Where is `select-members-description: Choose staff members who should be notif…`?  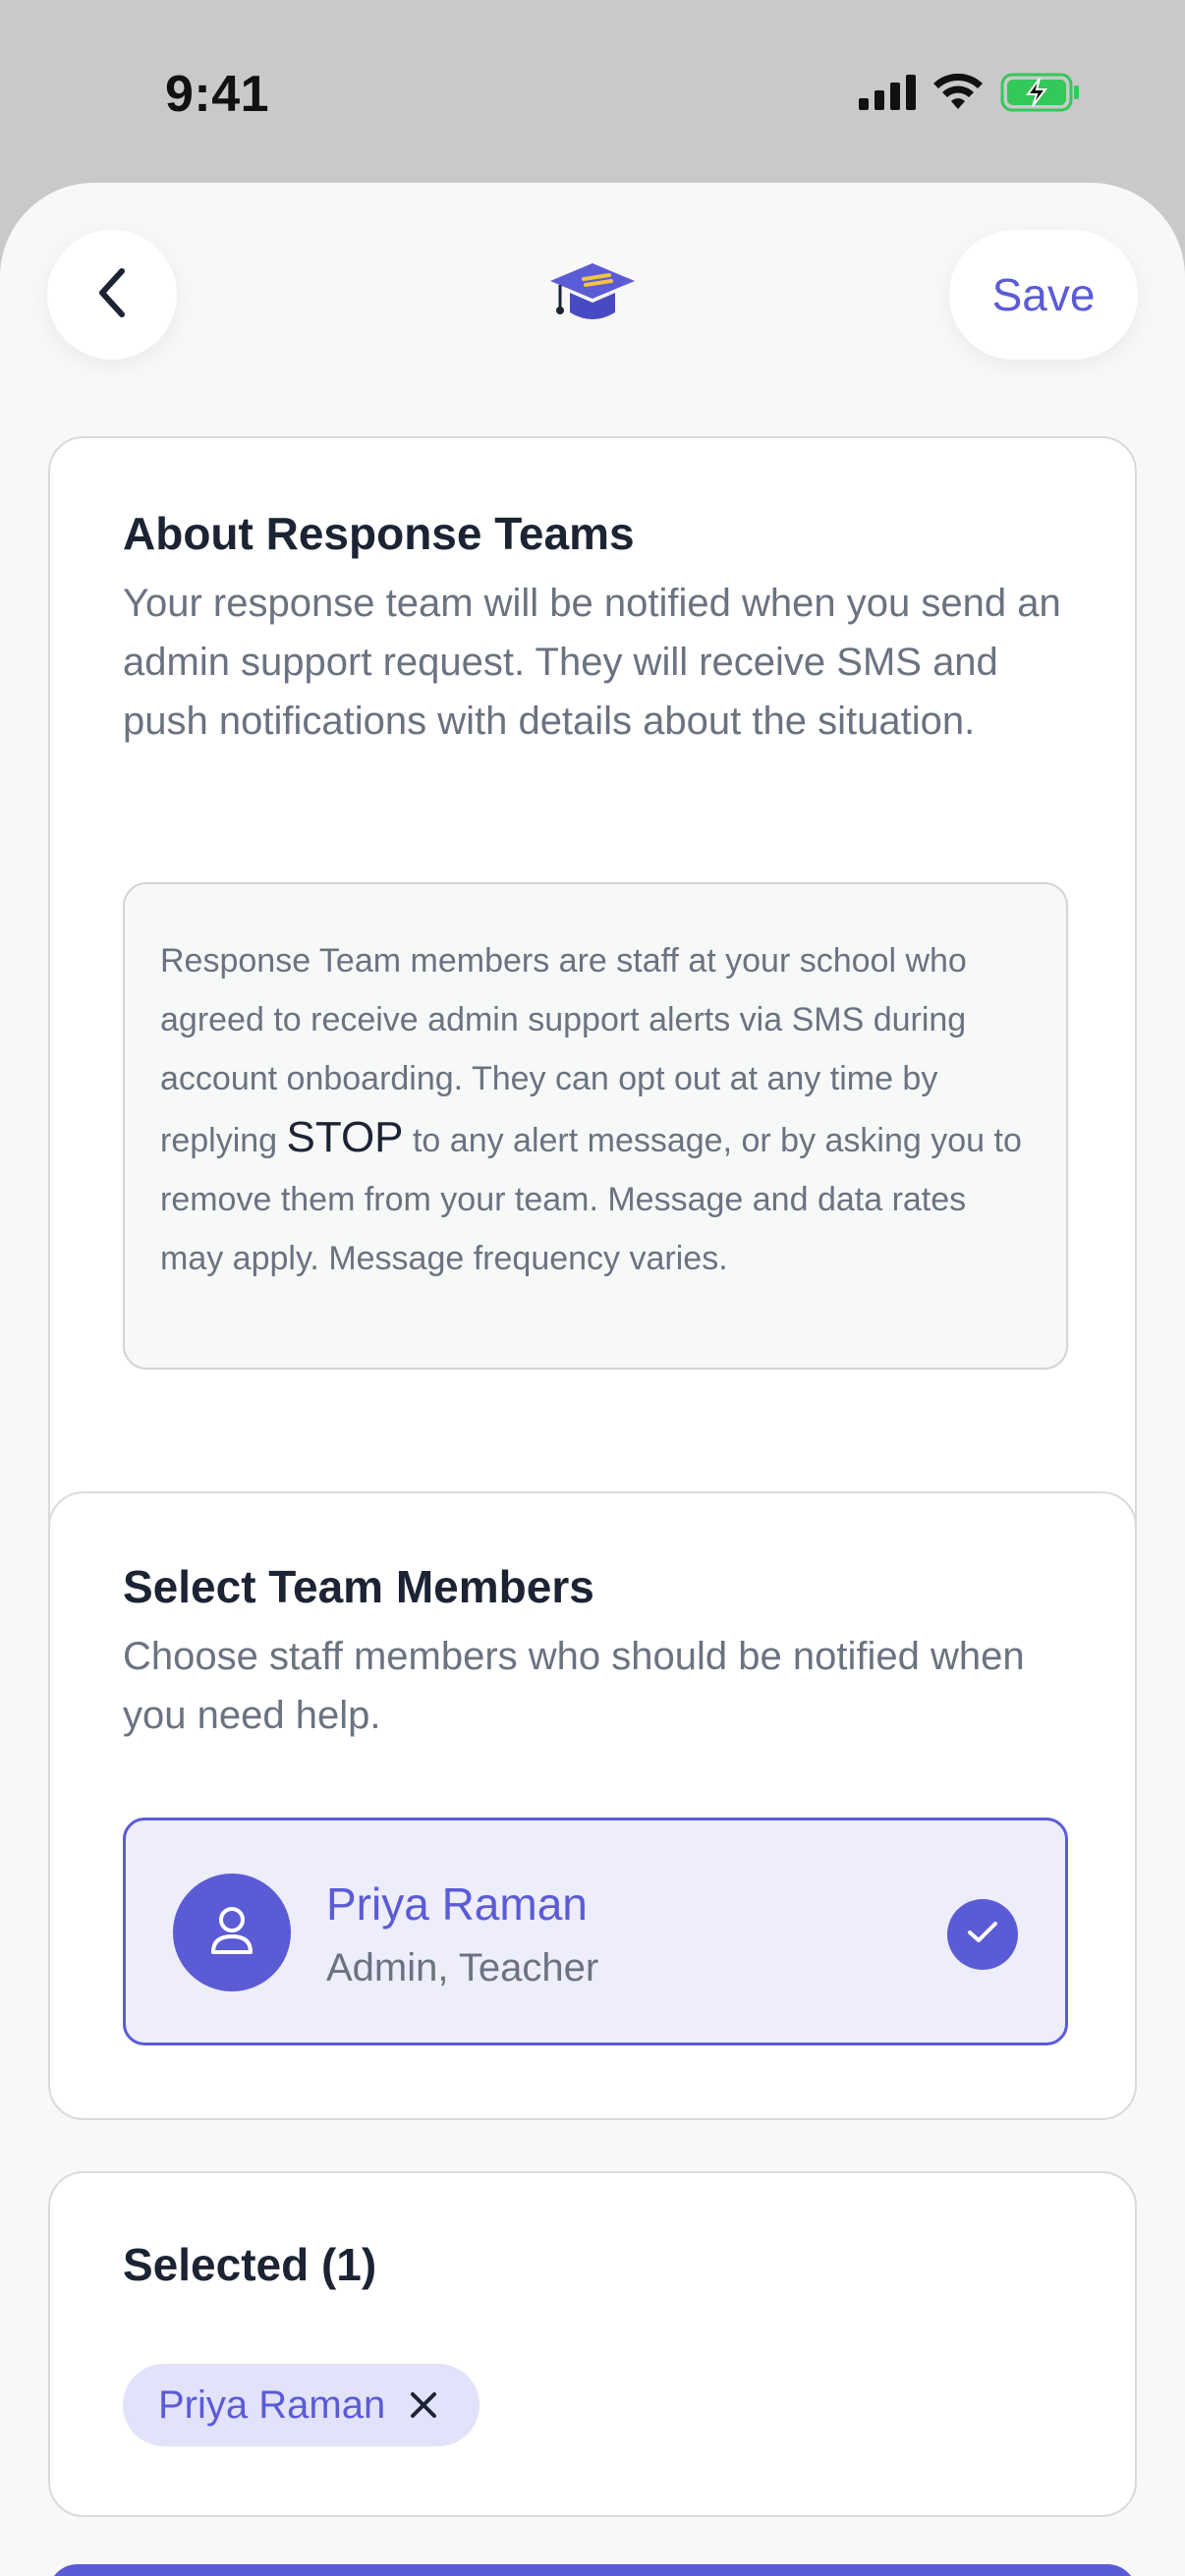 select-members-description: Choose staff members who should be notif… is located at coordinates (574, 1686).